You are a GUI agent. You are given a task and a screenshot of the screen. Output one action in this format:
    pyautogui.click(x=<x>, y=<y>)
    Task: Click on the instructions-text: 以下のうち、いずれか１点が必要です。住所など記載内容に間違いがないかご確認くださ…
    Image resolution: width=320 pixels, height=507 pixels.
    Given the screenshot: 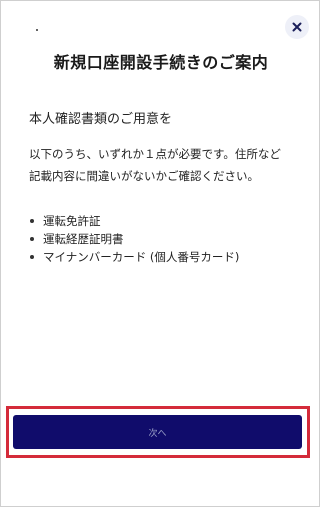 What is the action you would take?
    pyautogui.click(x=155, y=165)
    